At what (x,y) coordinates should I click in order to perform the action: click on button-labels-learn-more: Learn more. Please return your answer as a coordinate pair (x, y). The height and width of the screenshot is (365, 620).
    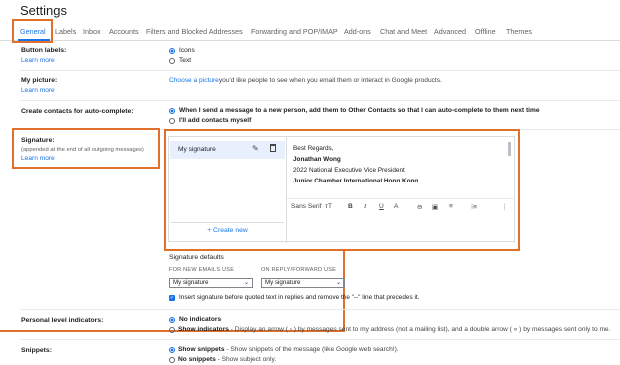
    Looking at the image, I should click on (38, 60).